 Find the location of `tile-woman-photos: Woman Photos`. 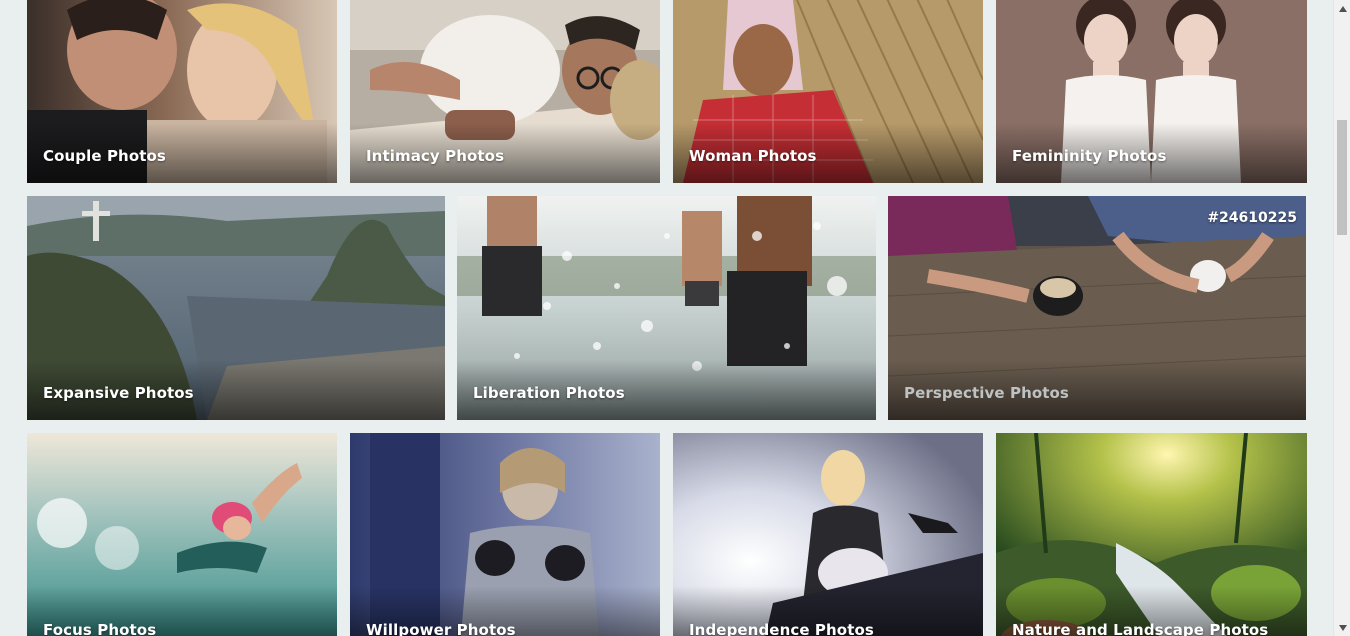

tile-woman-photos: Woman Photos is located at coordinates (828, 91).